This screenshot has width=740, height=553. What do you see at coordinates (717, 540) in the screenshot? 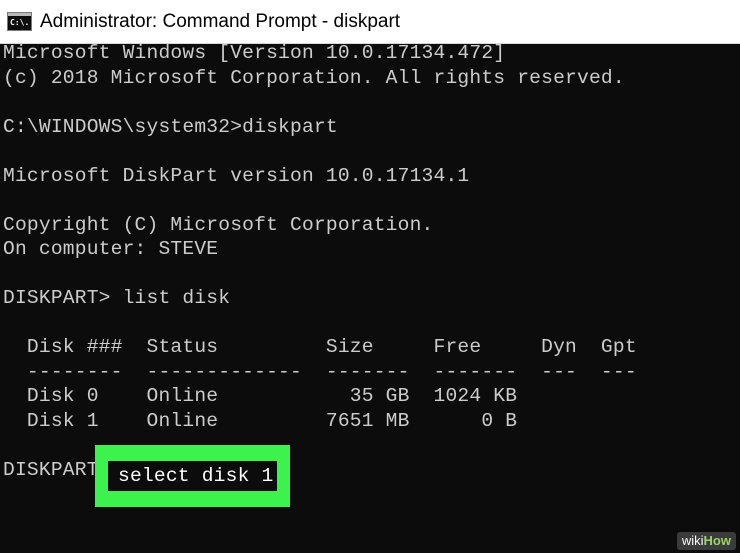
I see `watermark-suffix: How` at bounding box center [717, 540].